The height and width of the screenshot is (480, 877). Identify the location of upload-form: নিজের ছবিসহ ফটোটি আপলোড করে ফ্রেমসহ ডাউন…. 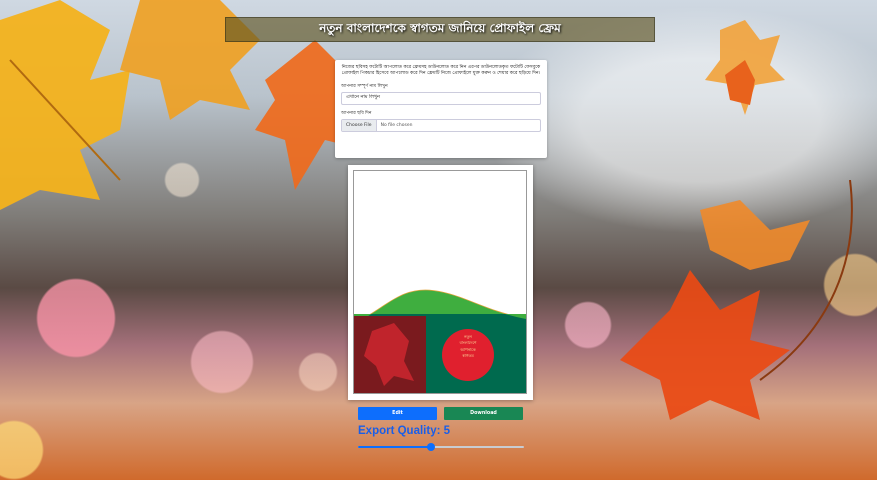
(441, 109).